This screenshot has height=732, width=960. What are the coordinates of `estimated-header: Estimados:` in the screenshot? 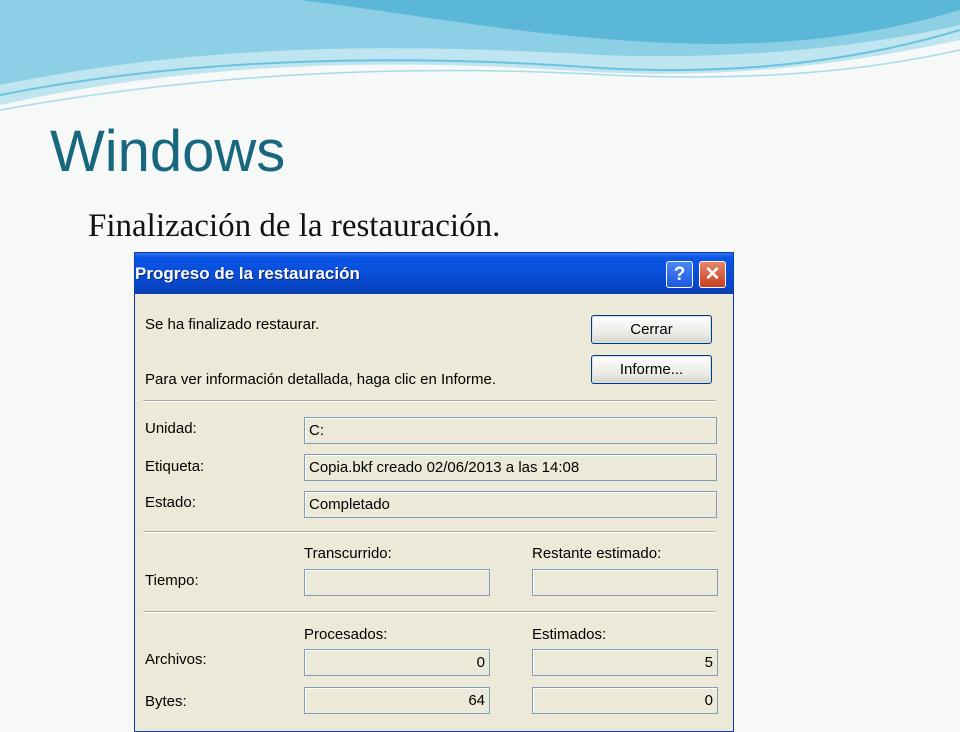 It's located at (569, 634).